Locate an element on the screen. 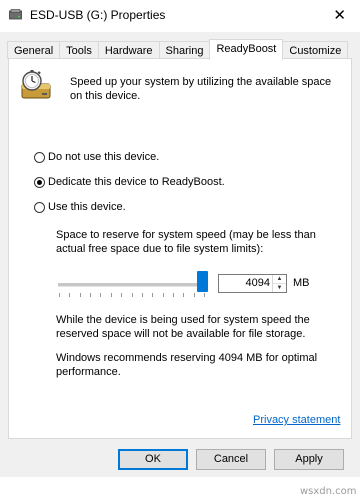 This screenshot has width=360, height=497. option-label: Do not use this device. is located at coordinates (103, 157).